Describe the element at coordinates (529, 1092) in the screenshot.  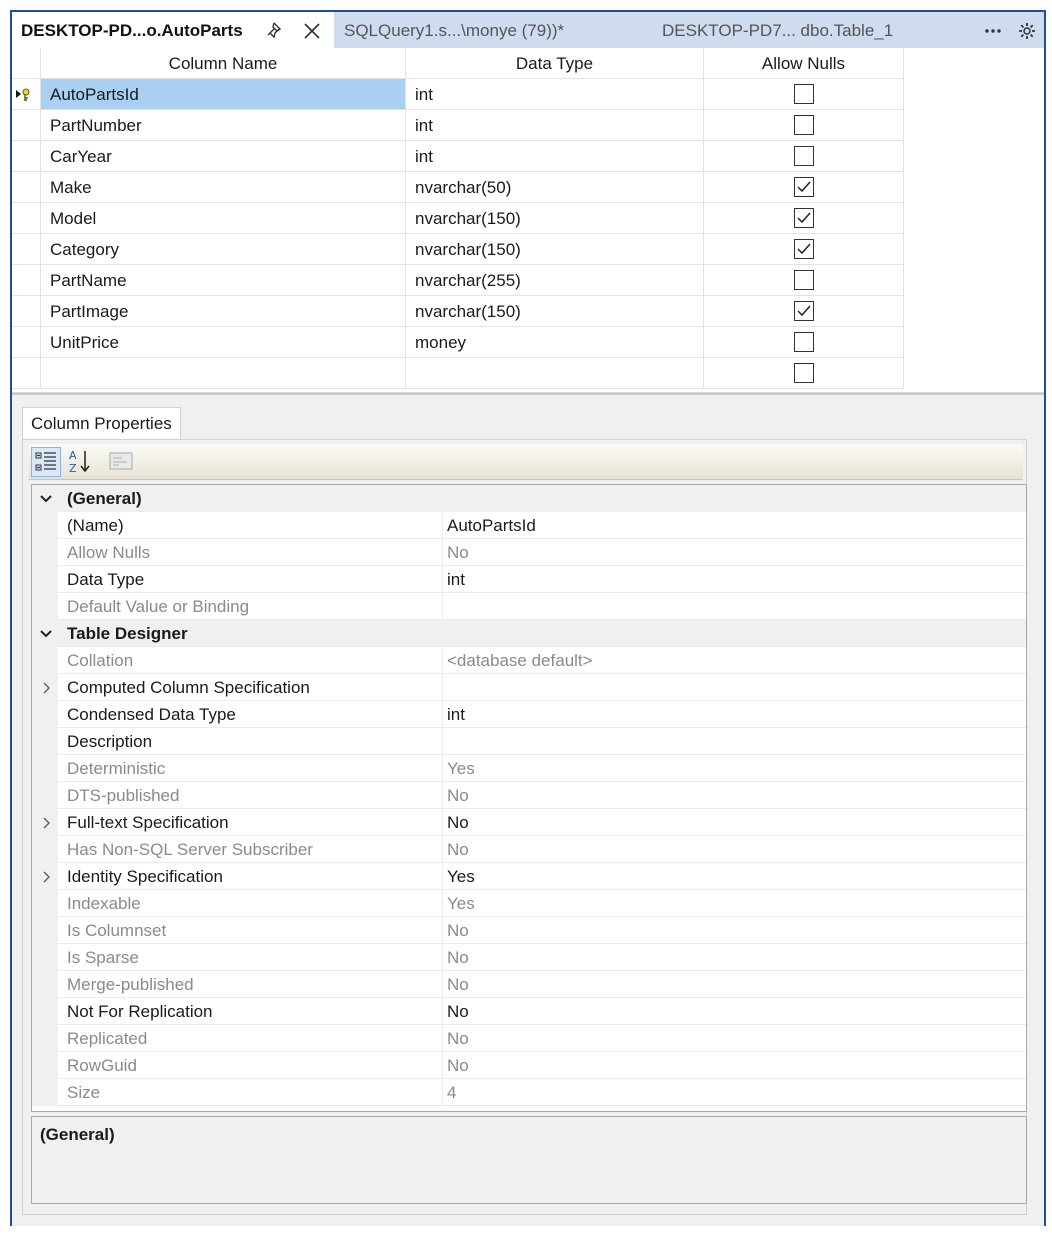
I see `property-row: Size 4` at that location.